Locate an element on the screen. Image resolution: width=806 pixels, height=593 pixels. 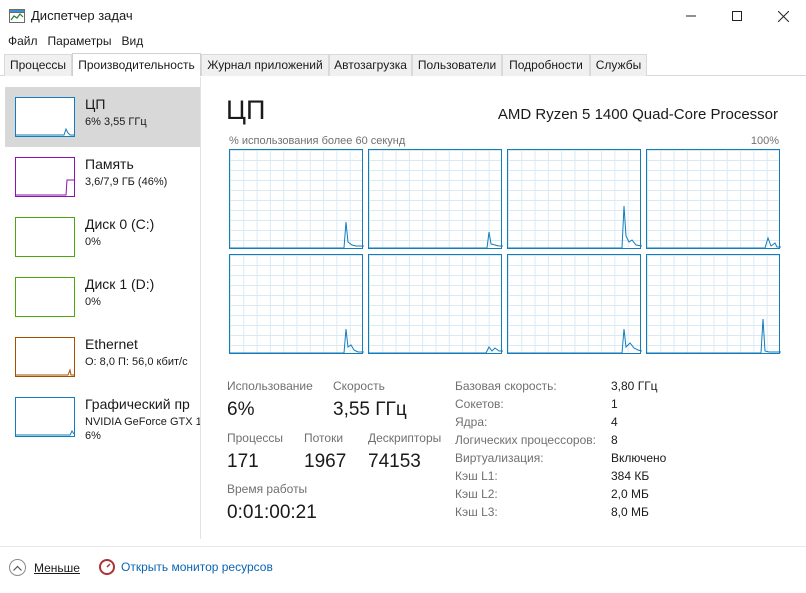
processes-label: Процессы is located at coordinates (255, 438).